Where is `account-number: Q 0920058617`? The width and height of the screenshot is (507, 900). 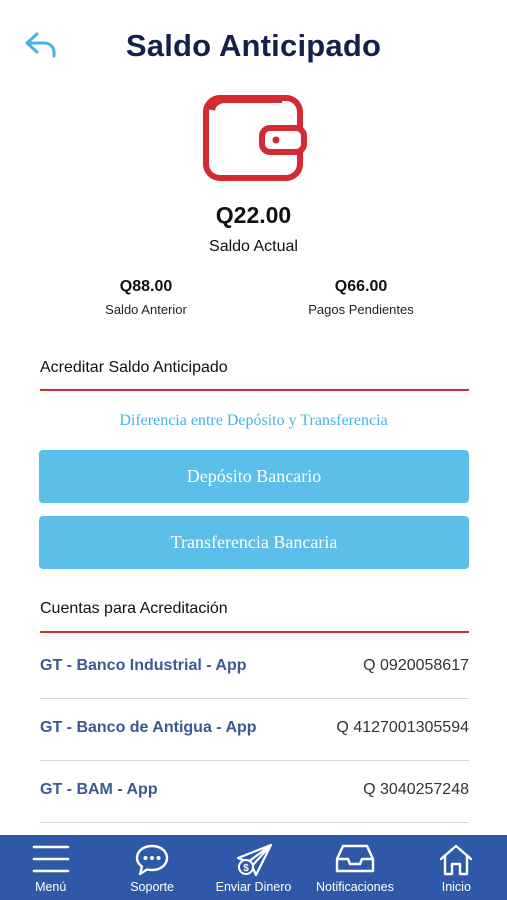
account-number: Q 0920058617 is located at coordinates (416, 665).